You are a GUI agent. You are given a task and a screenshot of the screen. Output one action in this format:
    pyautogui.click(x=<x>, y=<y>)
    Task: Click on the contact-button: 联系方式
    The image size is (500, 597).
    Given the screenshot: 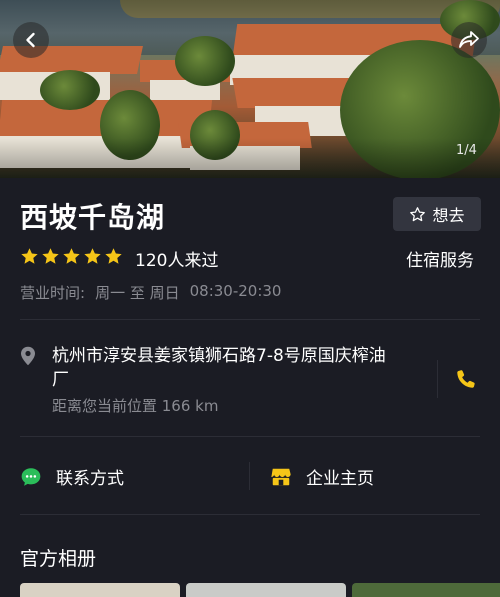 What is the action you would take?
    pyautogui.click(x=72, y=476)
    